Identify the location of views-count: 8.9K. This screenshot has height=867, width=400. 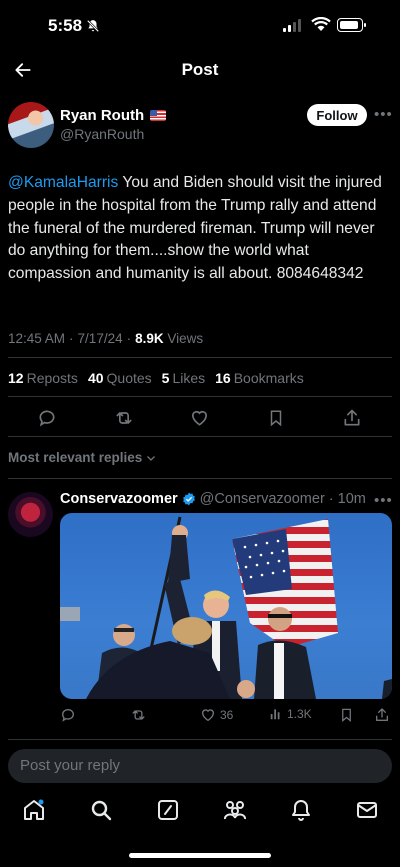
(149, 338).